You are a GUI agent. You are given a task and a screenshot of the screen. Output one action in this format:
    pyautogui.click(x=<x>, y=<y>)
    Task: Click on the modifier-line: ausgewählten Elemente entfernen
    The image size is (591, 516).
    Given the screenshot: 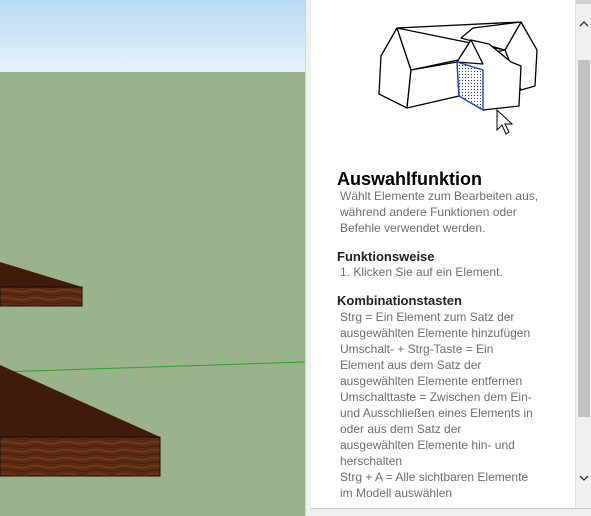 What is the action you would take?
    pyautogui.click(x=431, y=381)
    